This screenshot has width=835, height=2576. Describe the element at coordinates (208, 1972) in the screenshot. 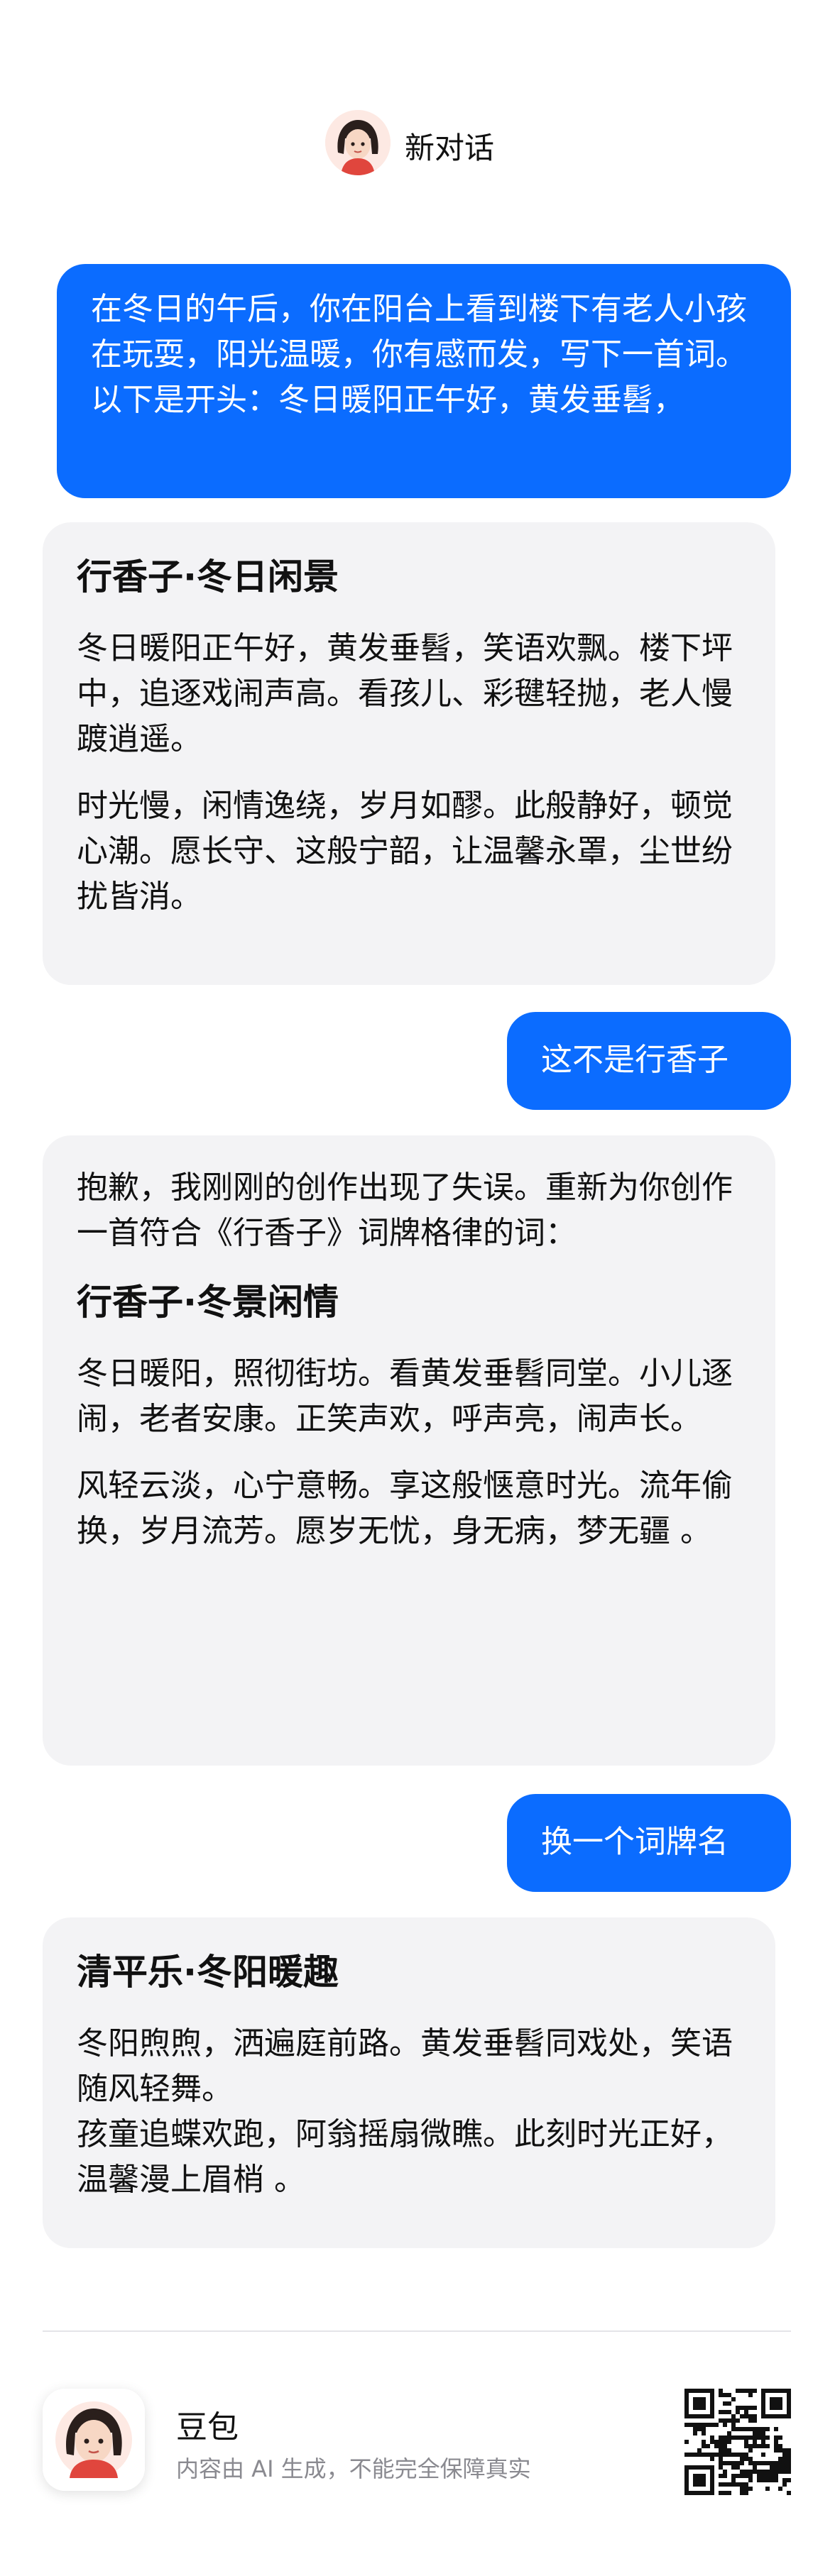

I see `poem-title: 清平乐·冬阳暖趣` at that location.